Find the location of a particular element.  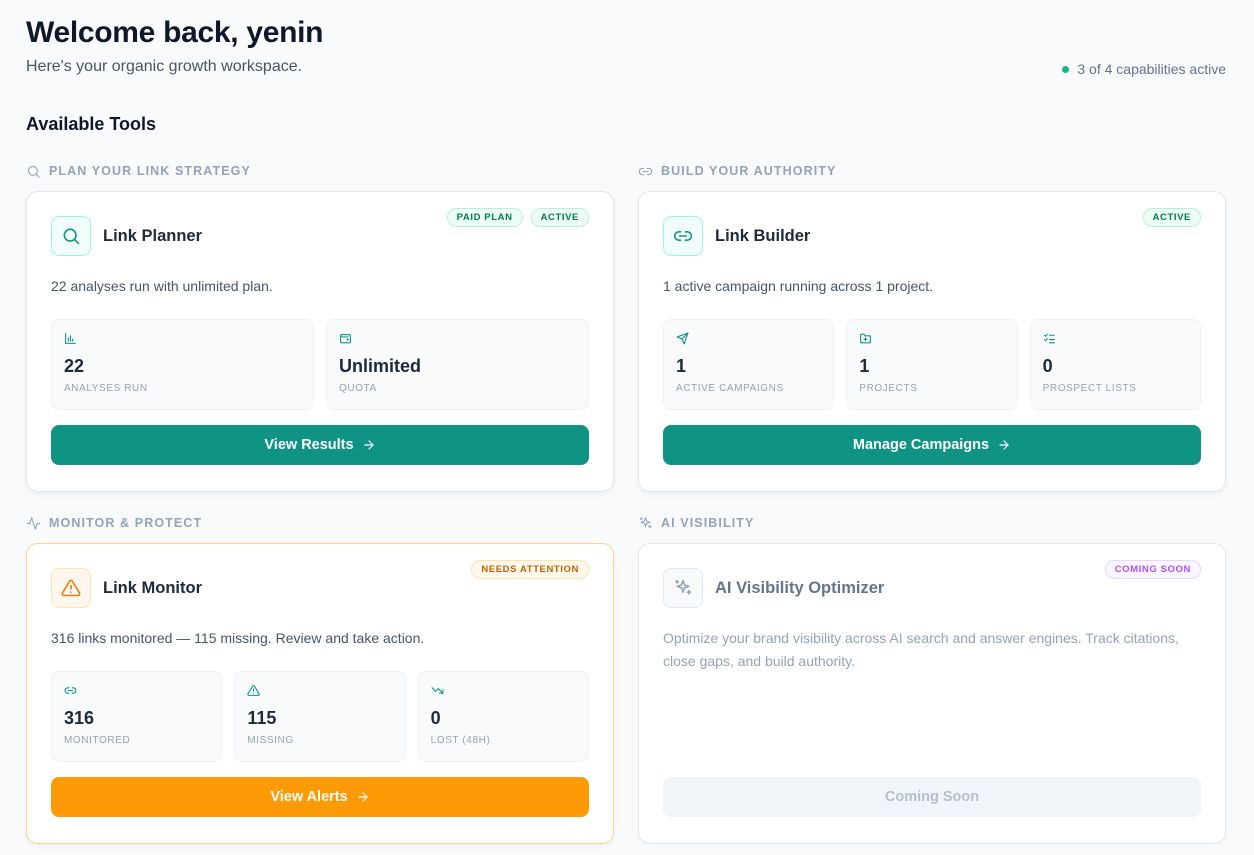

badge-group: PAID PLAN ACTIVE is located at coordinates (517, 217).